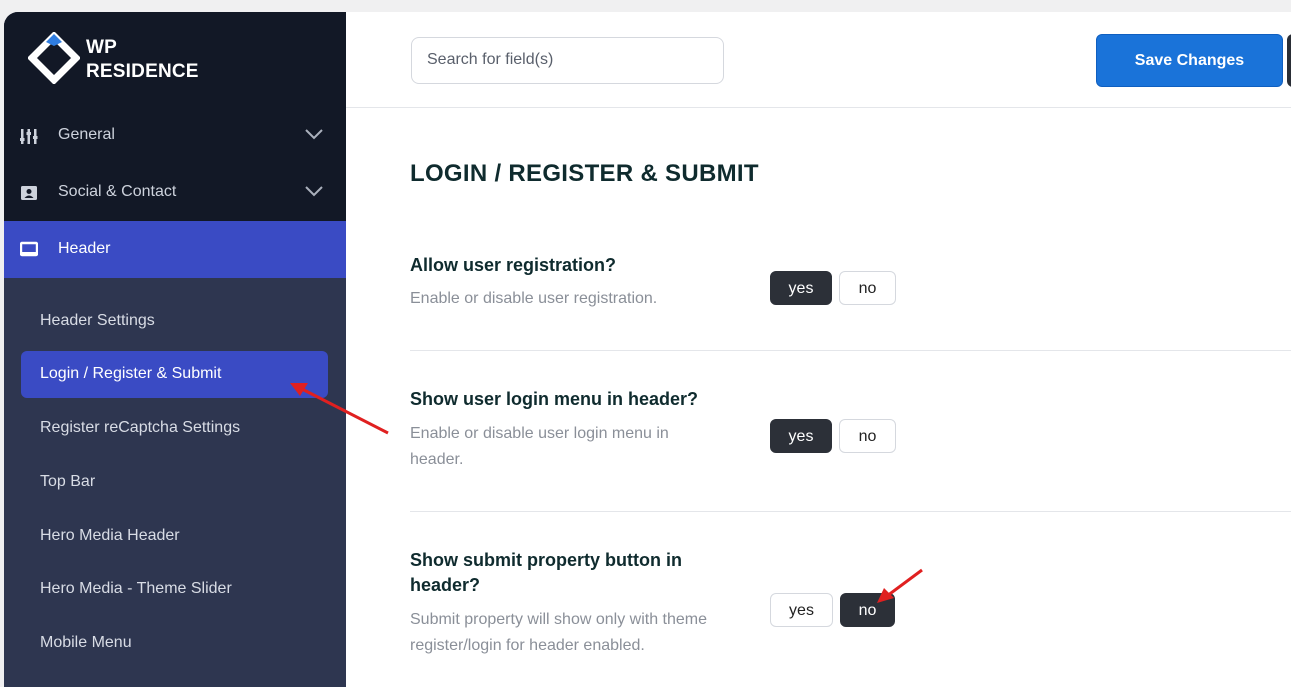 This screenshot has height=687, width=1291. I want to click on subnav-label: Login / Register & Submit, so click(131, 373).